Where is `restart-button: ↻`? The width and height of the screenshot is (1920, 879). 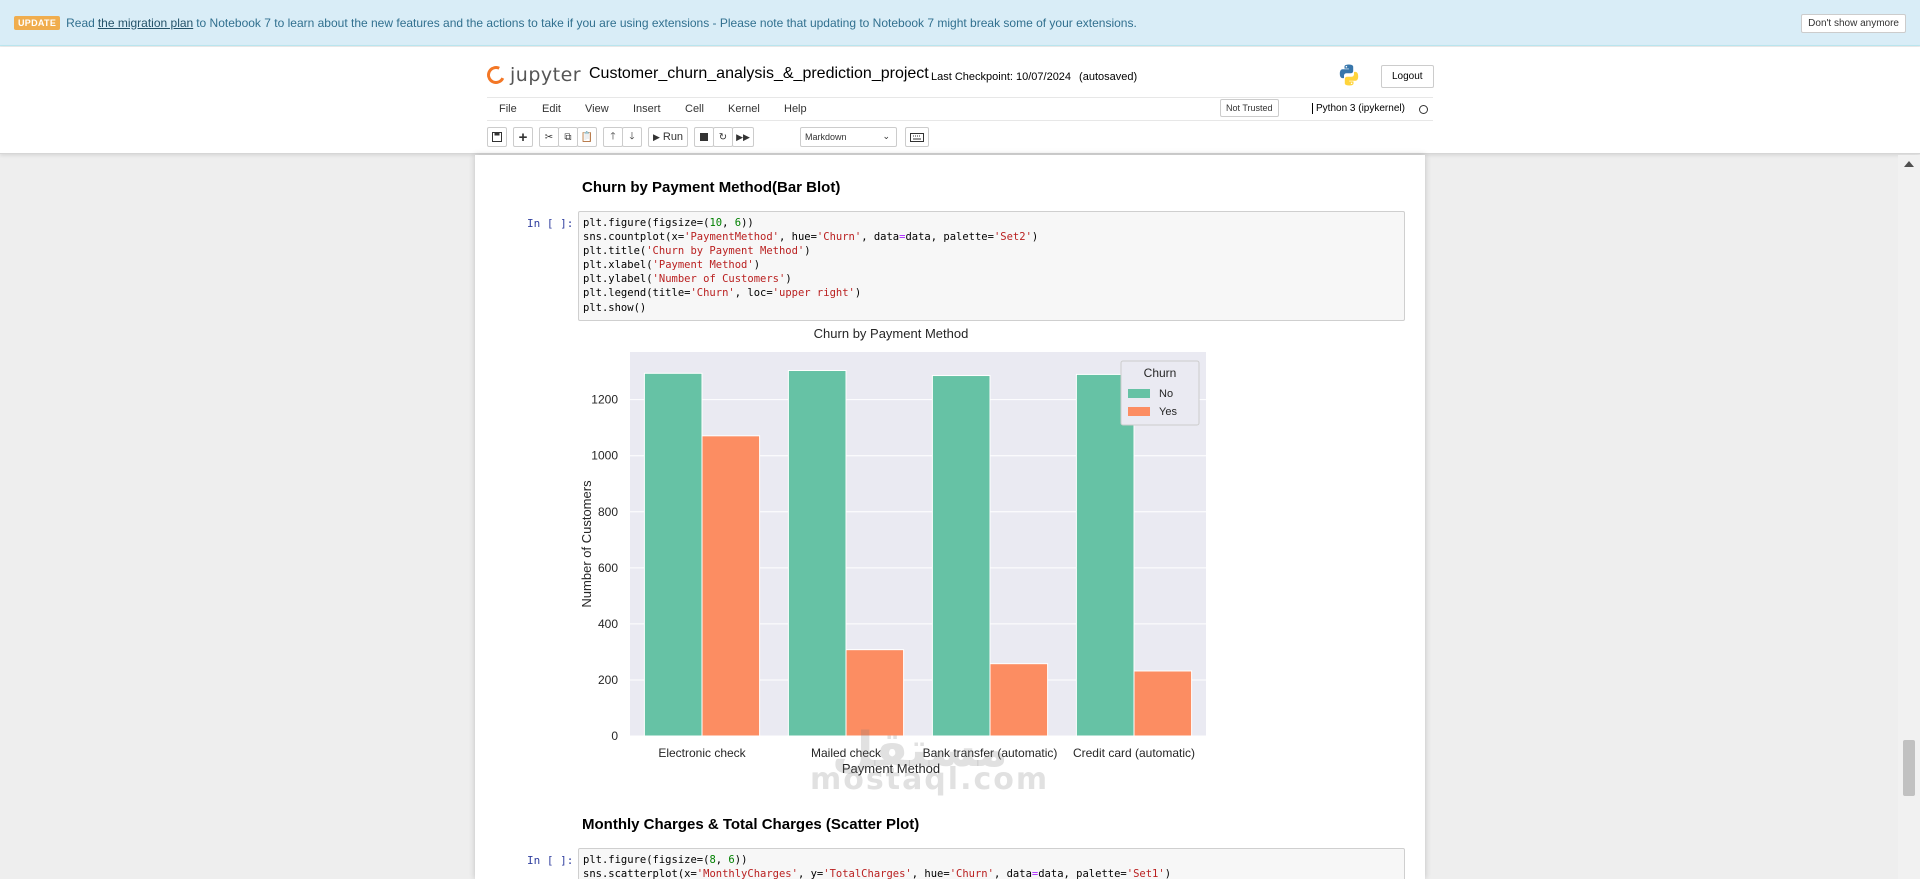
restart-button: ↻ is located at coordinates (723, 137).